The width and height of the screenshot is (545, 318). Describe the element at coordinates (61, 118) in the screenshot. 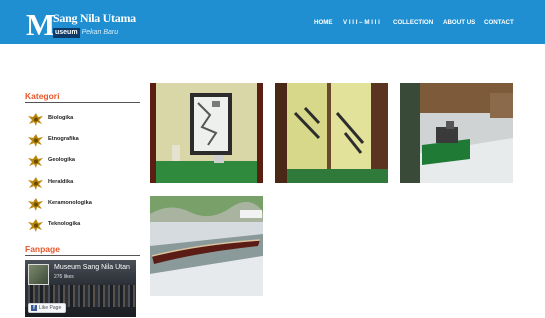

I see `category-label: Biologika` at that location.